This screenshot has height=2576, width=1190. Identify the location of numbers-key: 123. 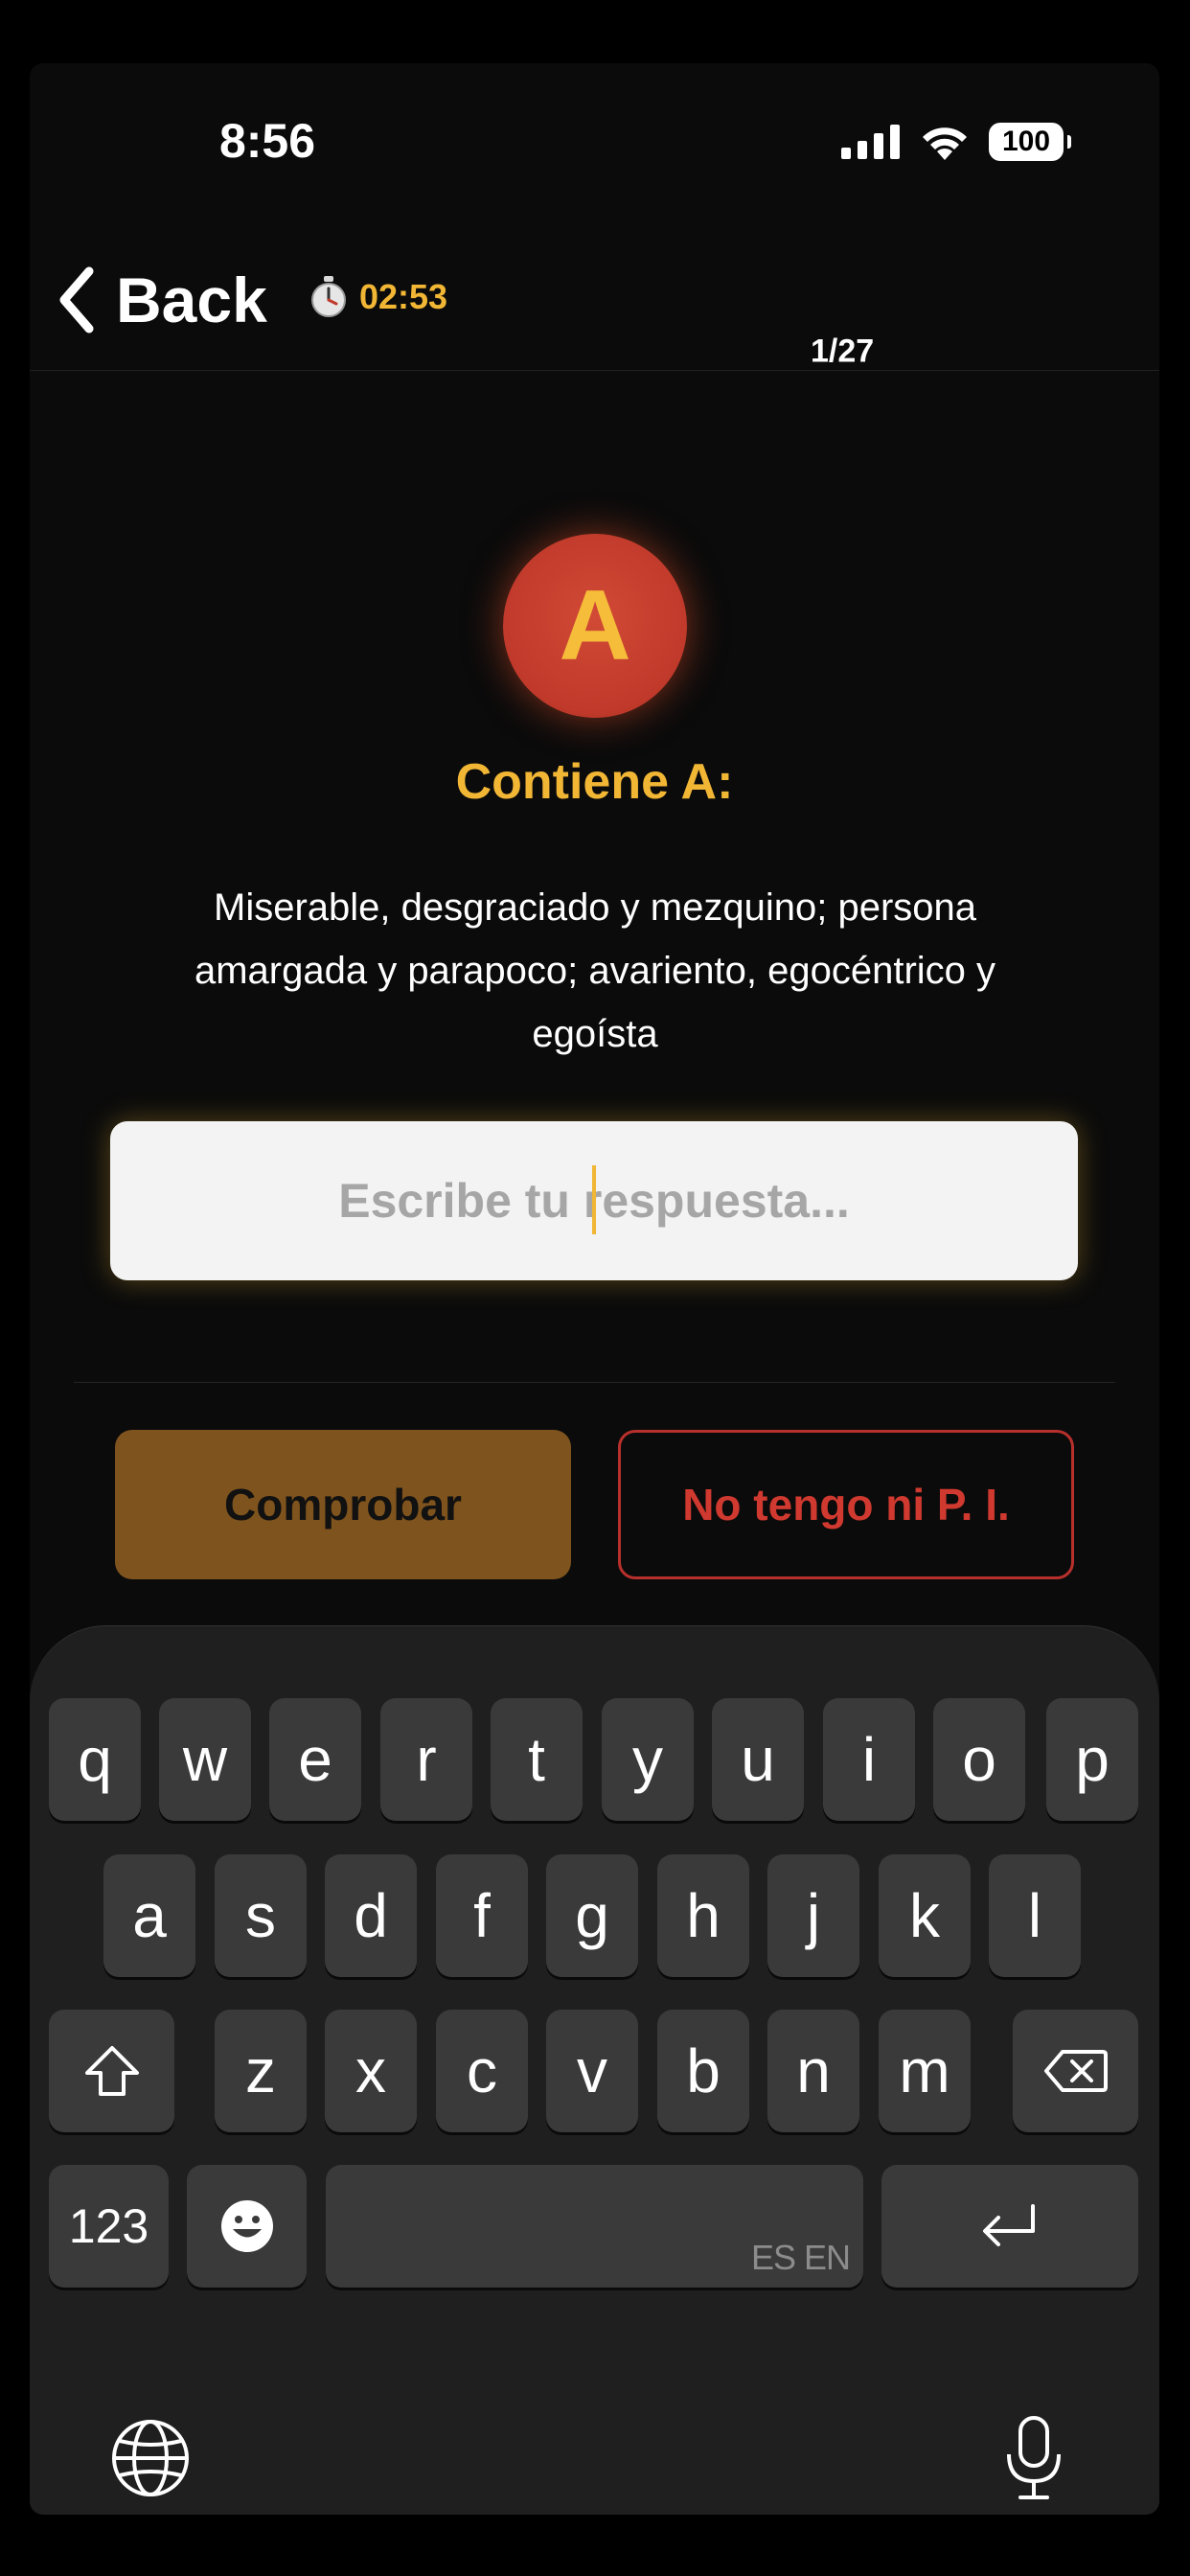
(109, 2226).